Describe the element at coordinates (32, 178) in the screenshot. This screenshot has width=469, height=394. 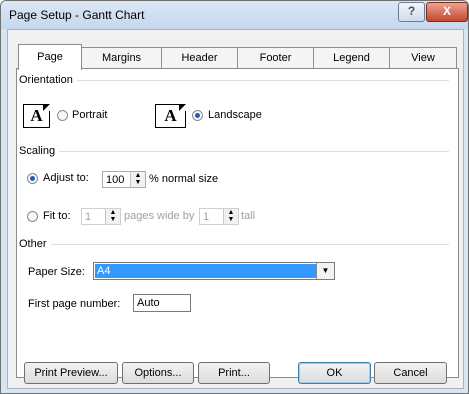
I see `adjust-to-radio` at that location.